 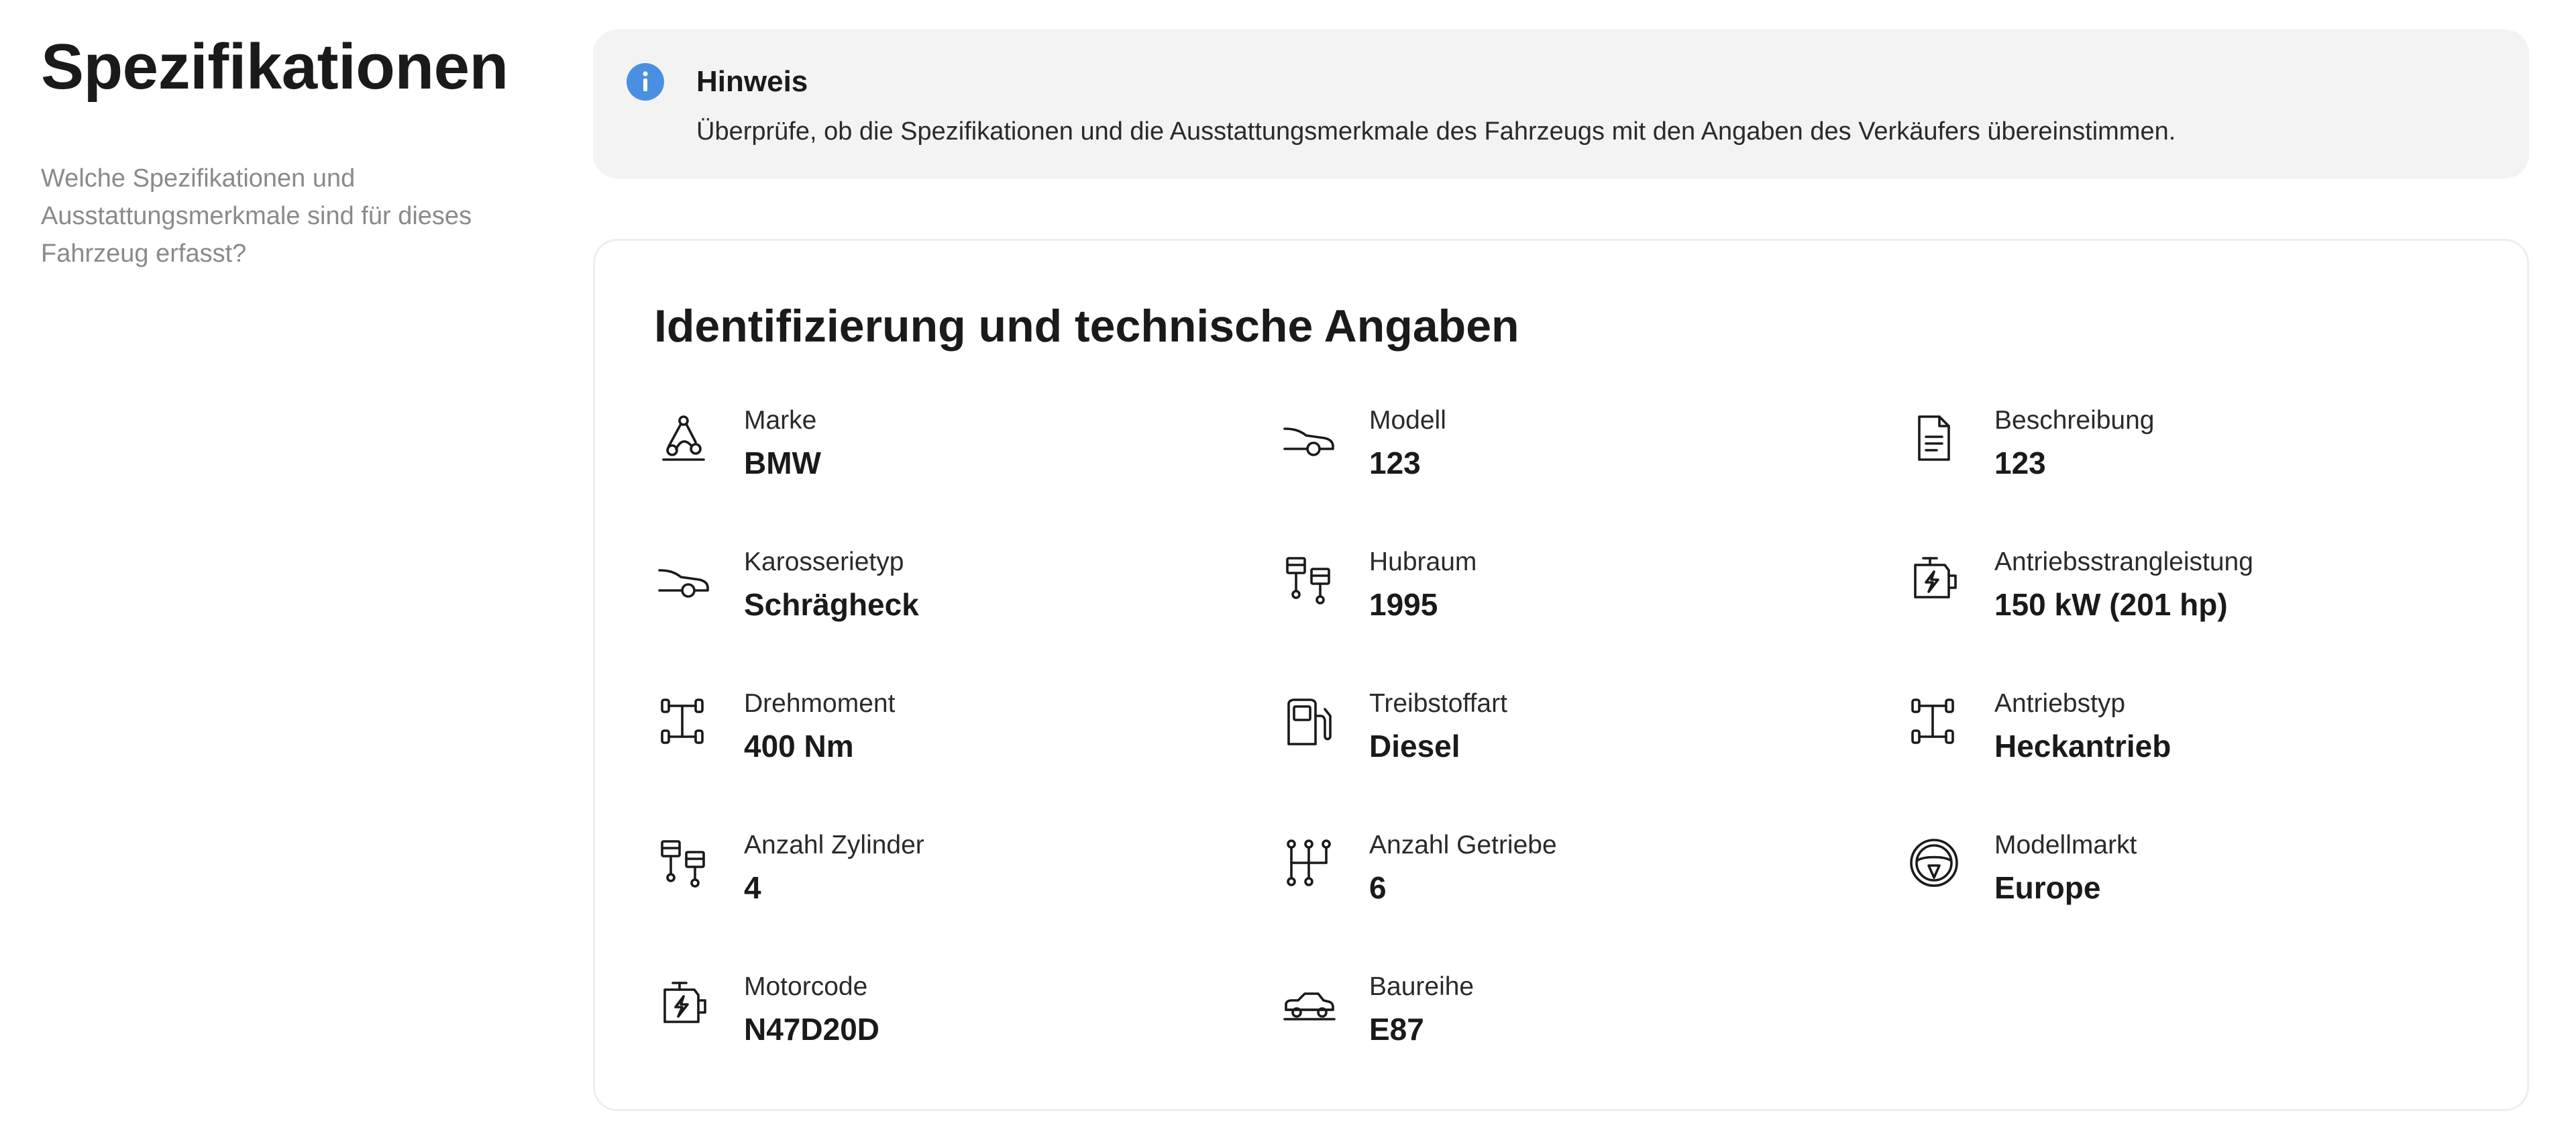 What do you see at coordinates (806, 986) in the screenshot?
I see `spec-label: Motorcode` at bounding box center [806, 986].